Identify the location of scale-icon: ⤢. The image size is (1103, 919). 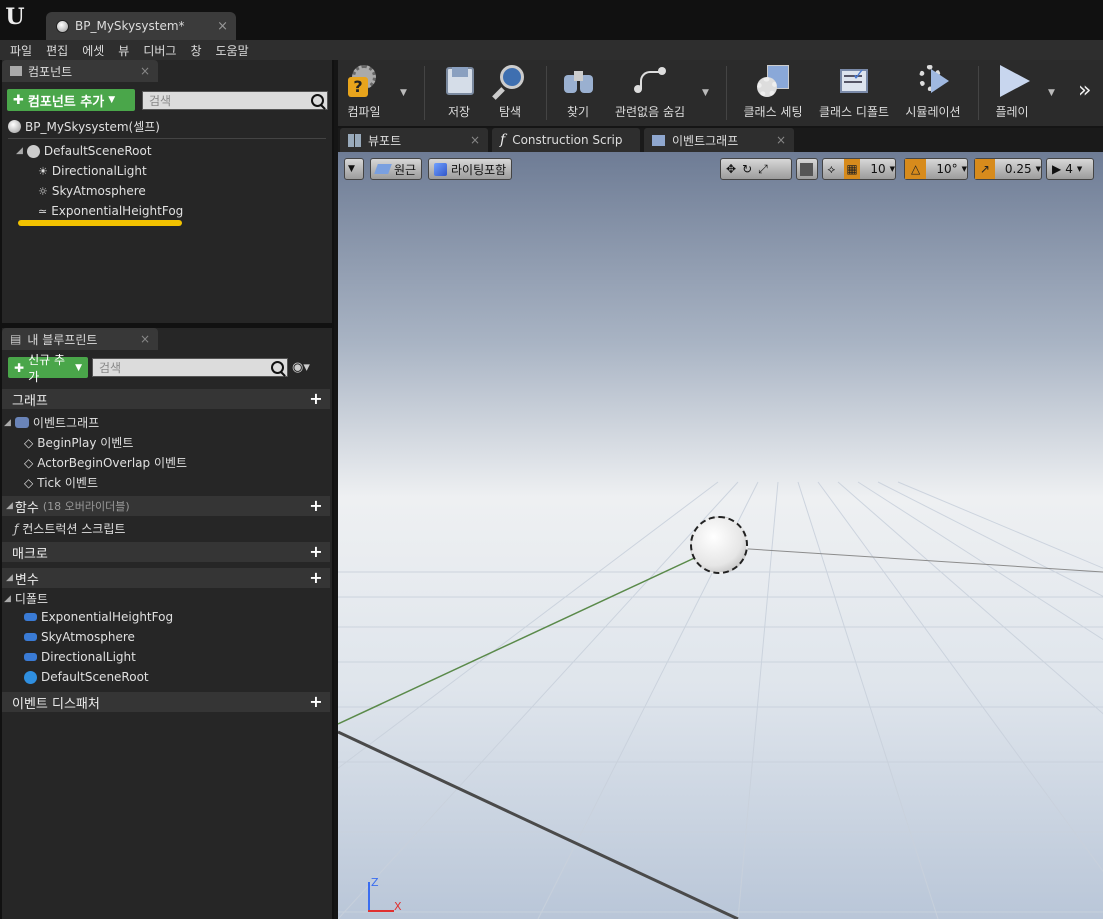
(763, 169).